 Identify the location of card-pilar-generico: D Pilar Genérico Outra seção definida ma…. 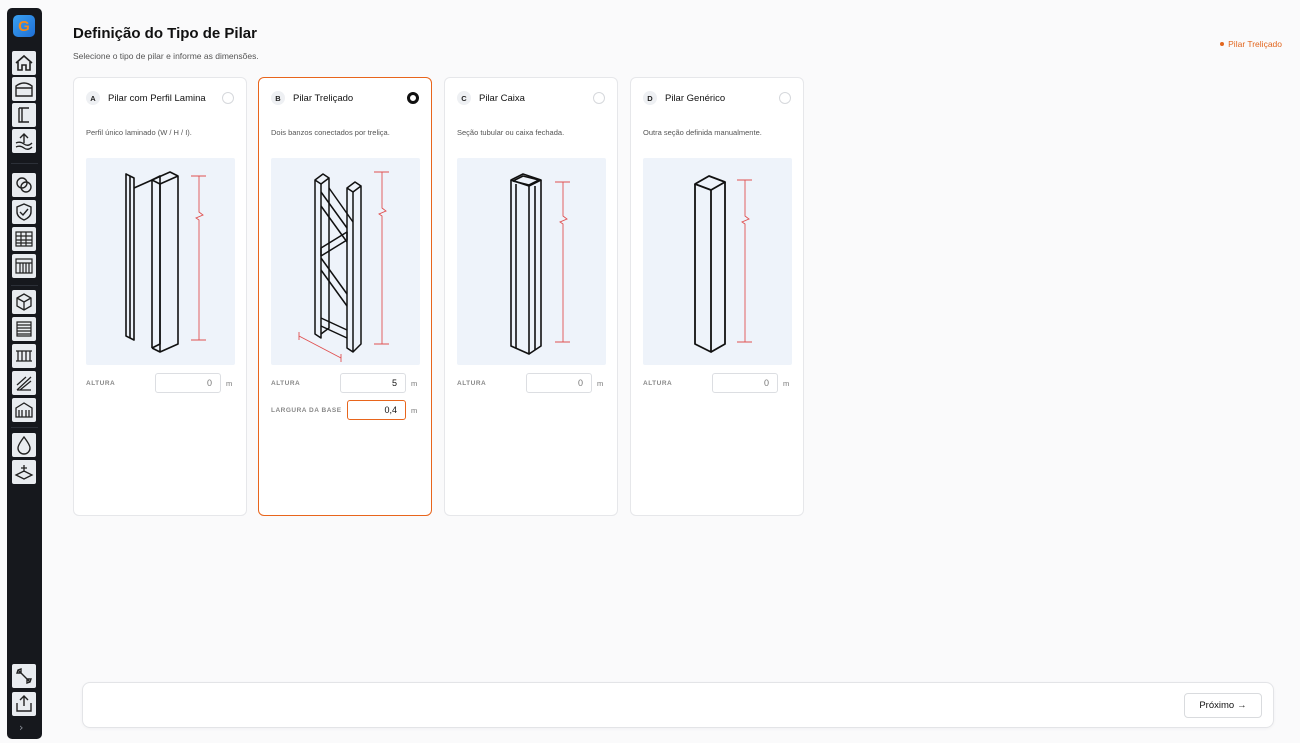
(717, 296).